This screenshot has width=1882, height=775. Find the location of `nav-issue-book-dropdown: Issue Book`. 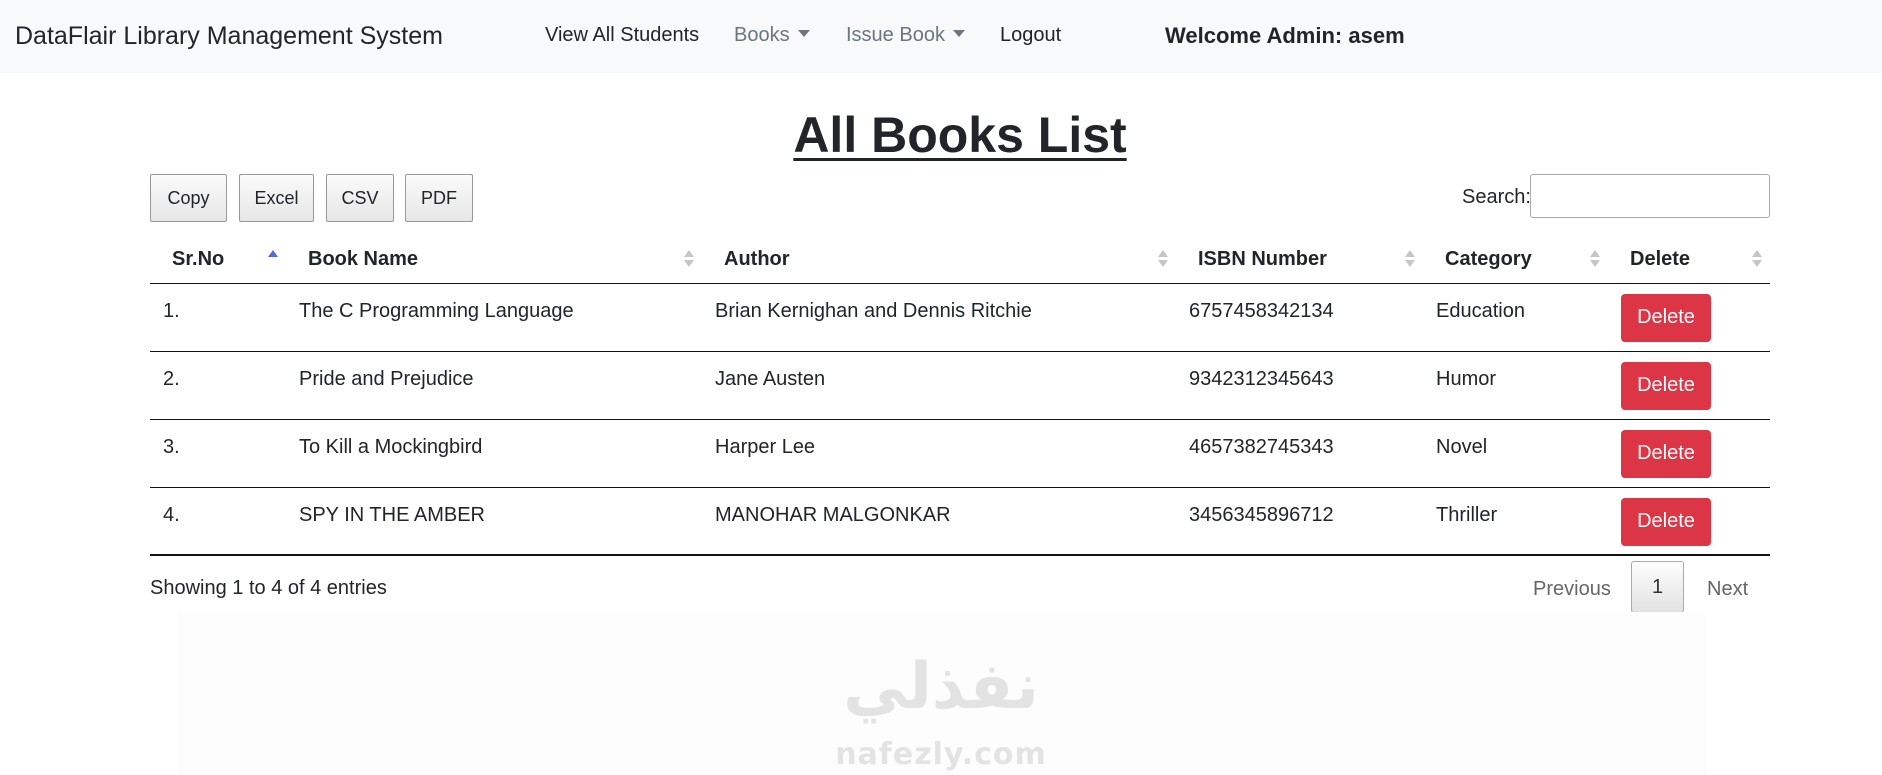

nav-issue-book-dropdown: Issue Book is located at coordinates (905, 35).